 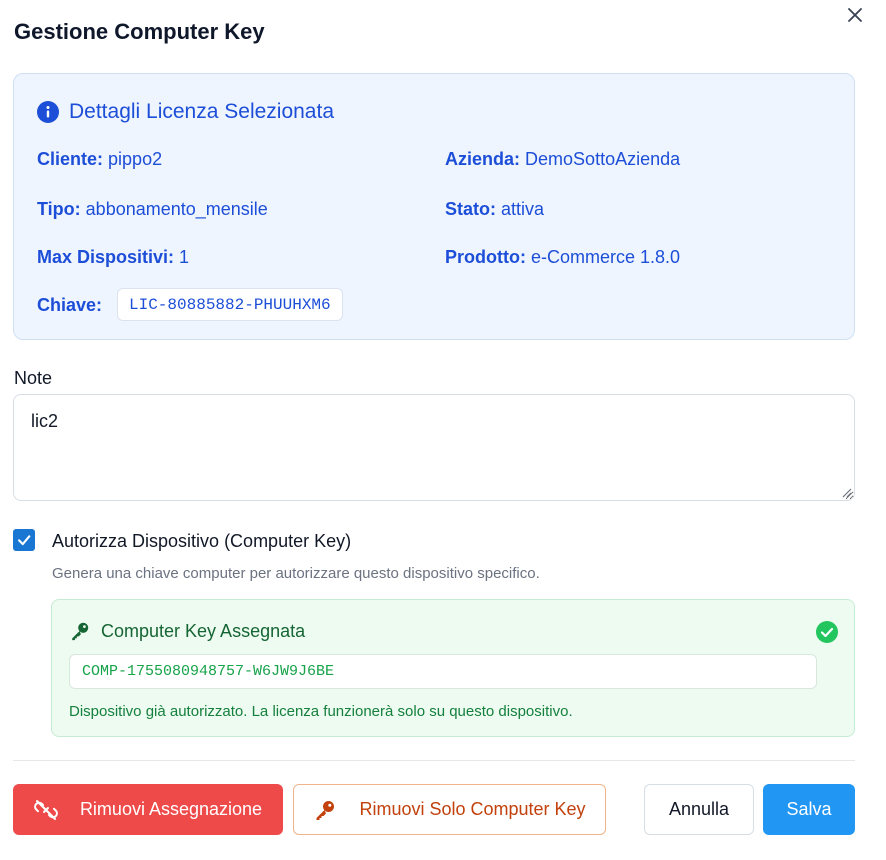 I want to click on computer-key-title: Computer Key Assegnata, so click(x=203, y=630).